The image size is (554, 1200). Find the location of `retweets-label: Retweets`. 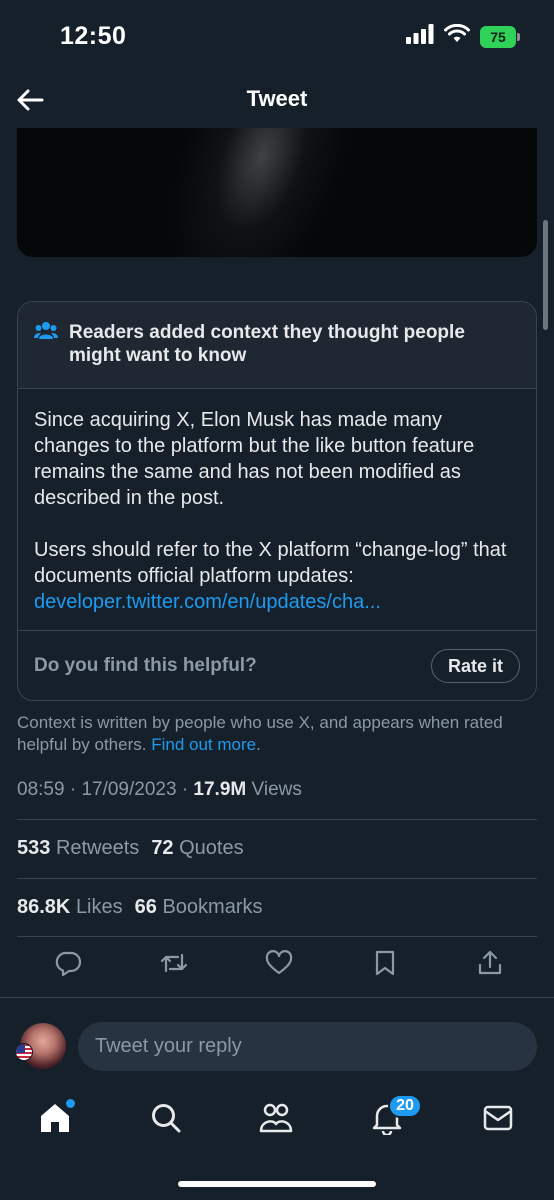

retweets-label: Retweets is located at coordinates (97, 848).